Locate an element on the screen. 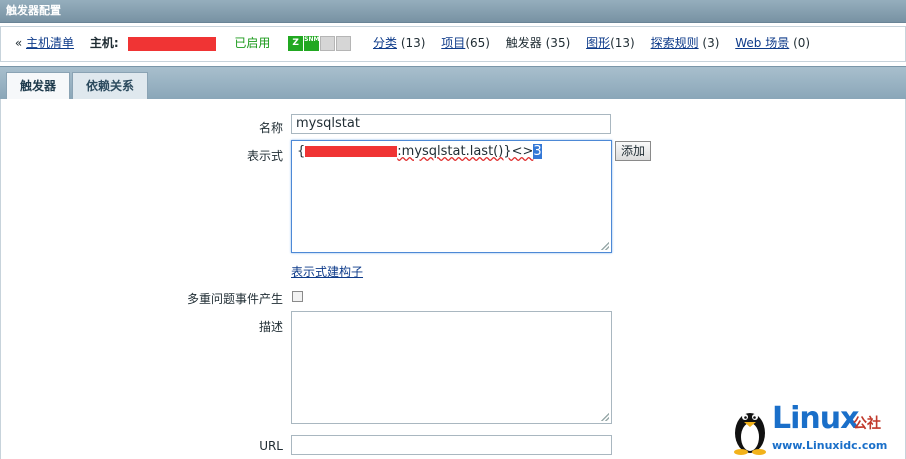  nav-web-scenarios: Web 场景 (0) is located at coordinates (772, 43).